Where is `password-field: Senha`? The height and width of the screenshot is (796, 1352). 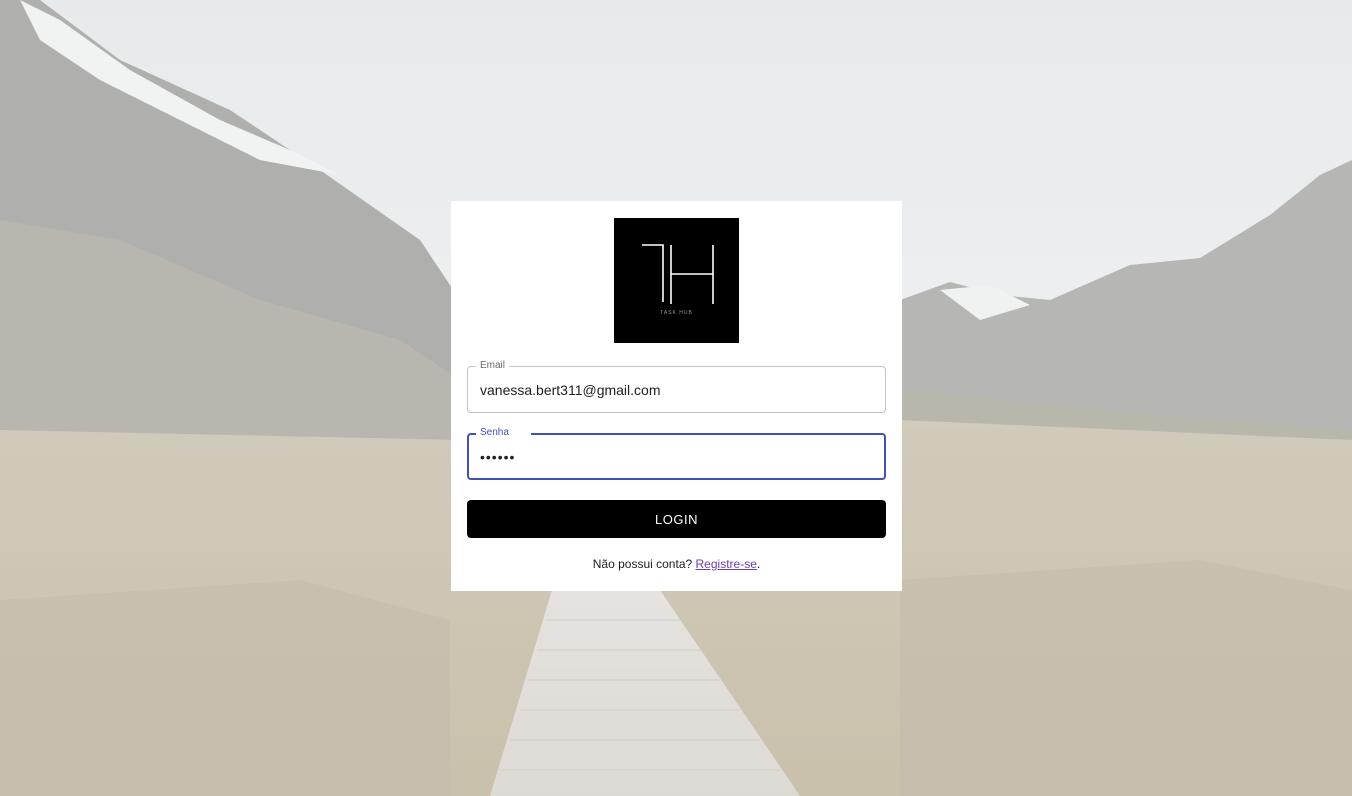
password-field: Senha is located at coordinates (676, 453).